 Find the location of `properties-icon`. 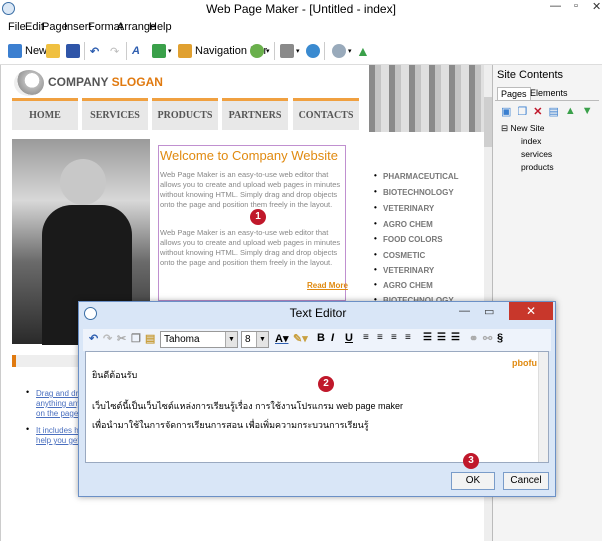

properties-icon is located at coordinates (287, 51).